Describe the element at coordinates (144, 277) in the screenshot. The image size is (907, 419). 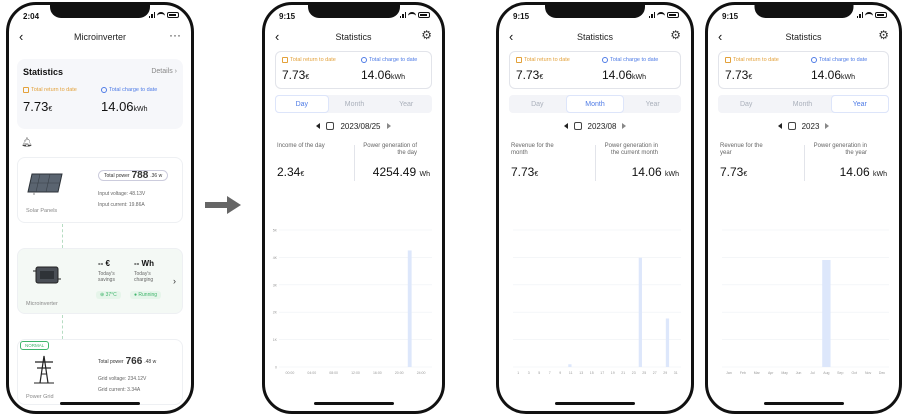
I see `today-charging-label: Today's charging` at that location.